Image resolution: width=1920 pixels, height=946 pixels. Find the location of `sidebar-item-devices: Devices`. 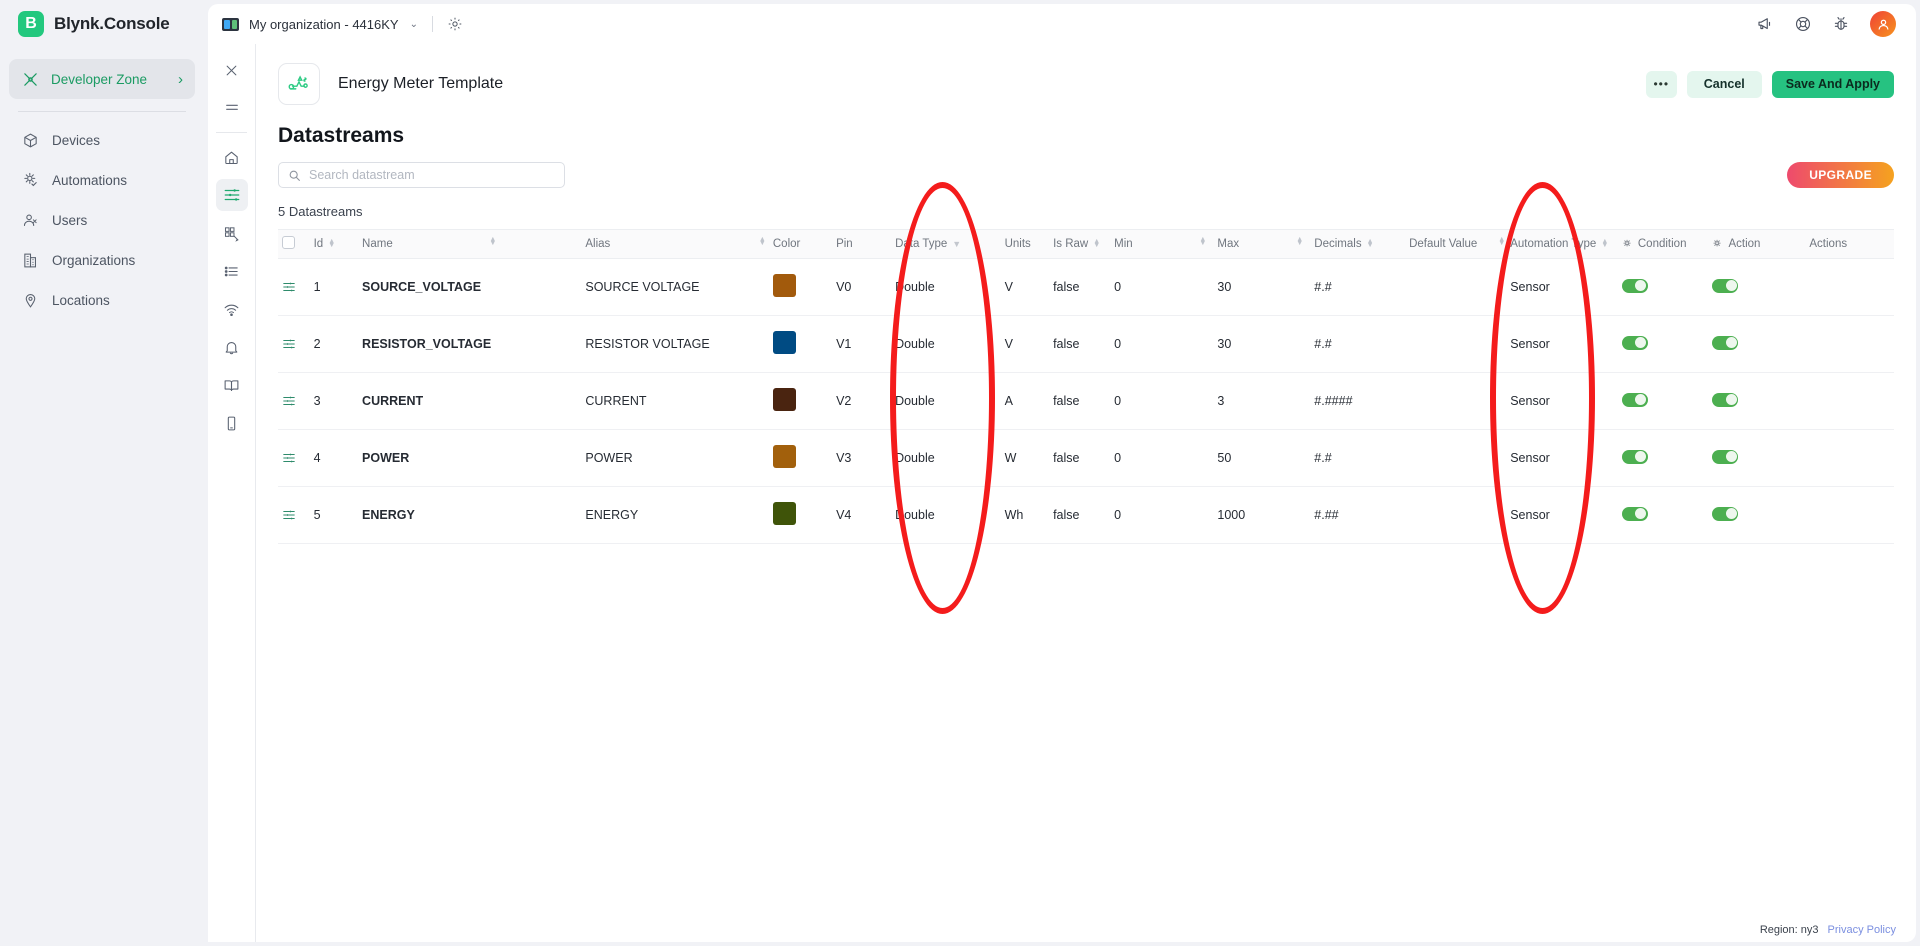

sidebar-item-devices: Devices is located at coordinates (102, 140).